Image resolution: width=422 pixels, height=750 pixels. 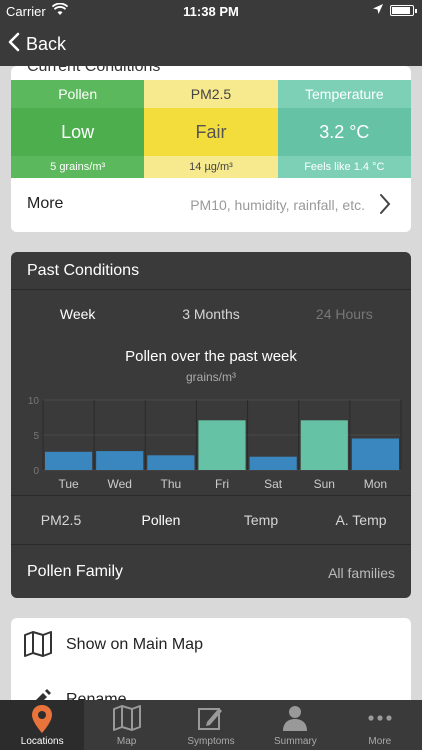 I want to click on range-3-months: 3 Months, so click(x=210, y=314).